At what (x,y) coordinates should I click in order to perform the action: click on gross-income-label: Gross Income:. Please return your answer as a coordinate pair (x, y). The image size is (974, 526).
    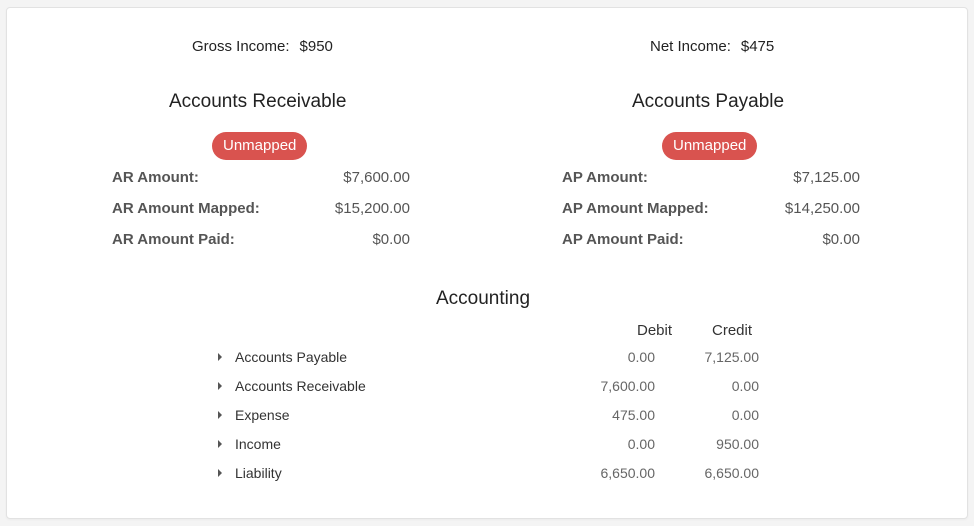
    Looking at the image, I should click on (241, 46).